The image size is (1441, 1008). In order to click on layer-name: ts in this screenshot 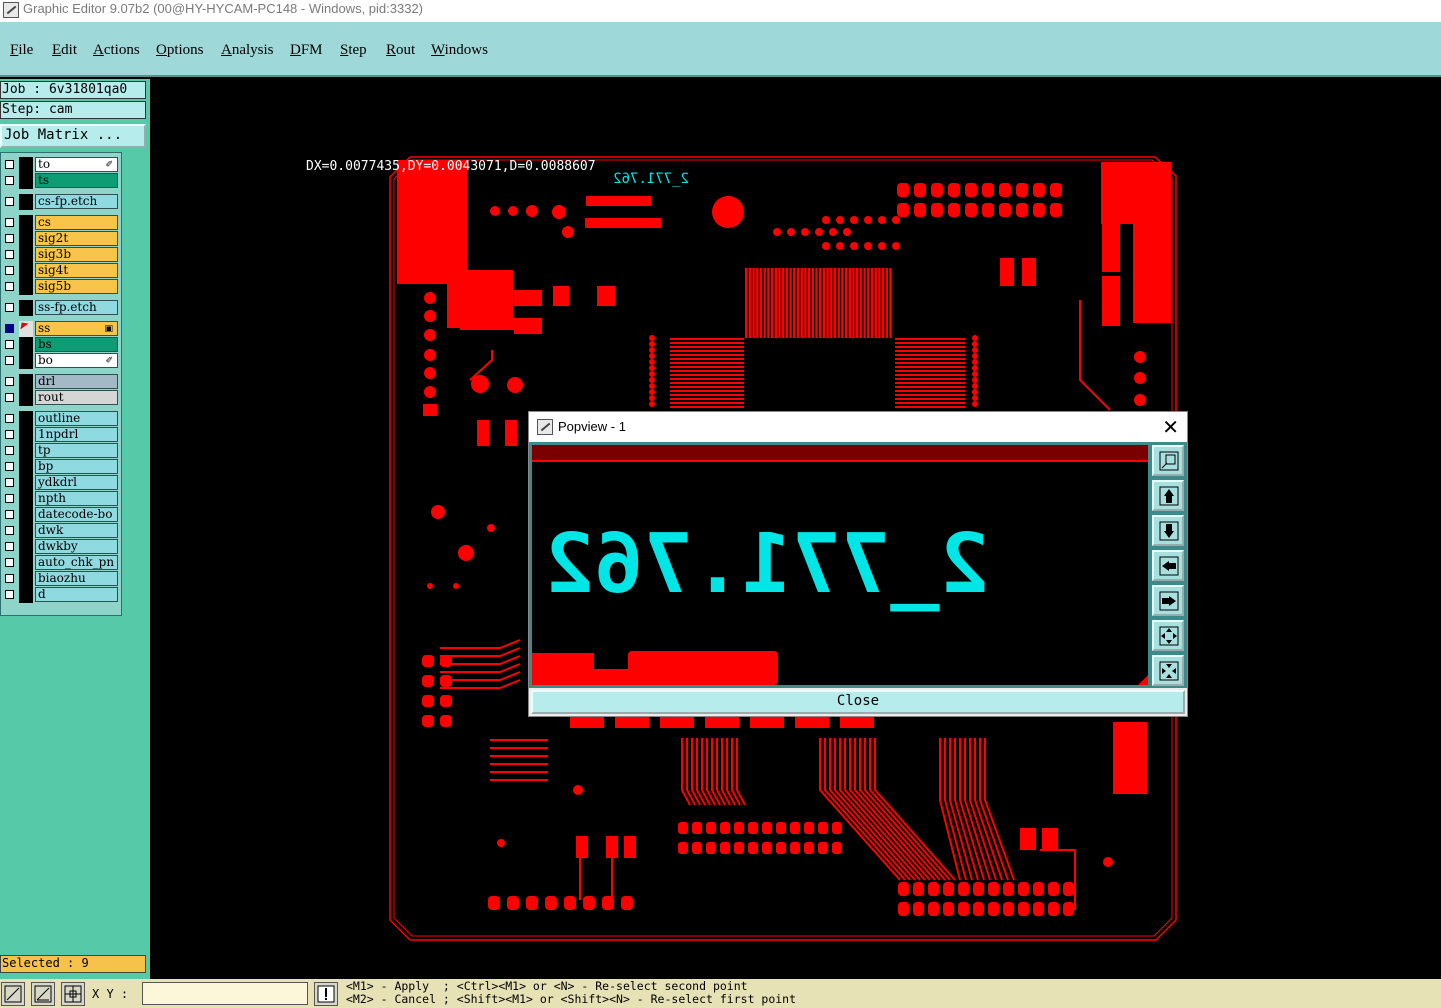, I will do `click(76, 180)`.